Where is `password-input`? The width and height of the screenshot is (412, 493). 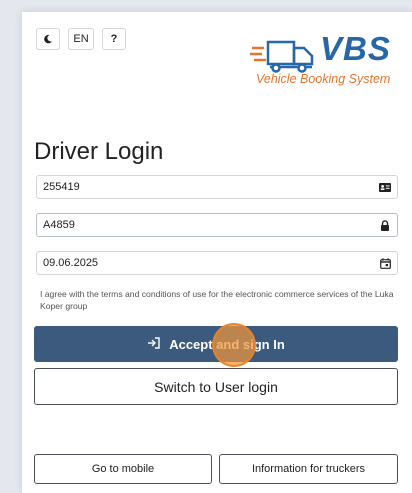
password-input is located at coordinates (205, 225).